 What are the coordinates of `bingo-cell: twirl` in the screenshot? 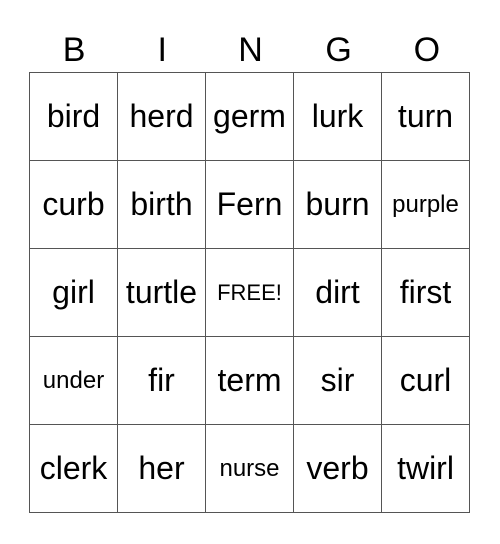 It's located at (425, 468).